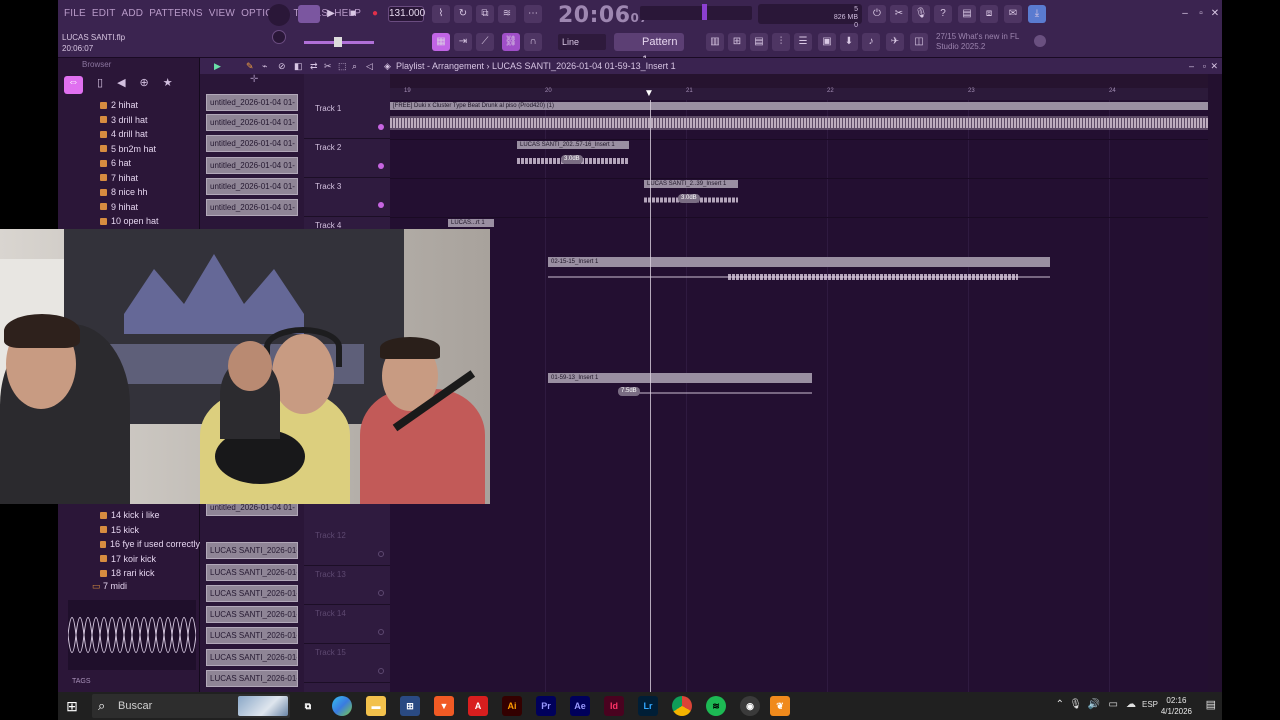 The image size is (1280, 720). What do you see at coordinates (150, 120) in the screenshot?
I see `browser-file-item: 3 drill hat` at bounding box center [150, 120].